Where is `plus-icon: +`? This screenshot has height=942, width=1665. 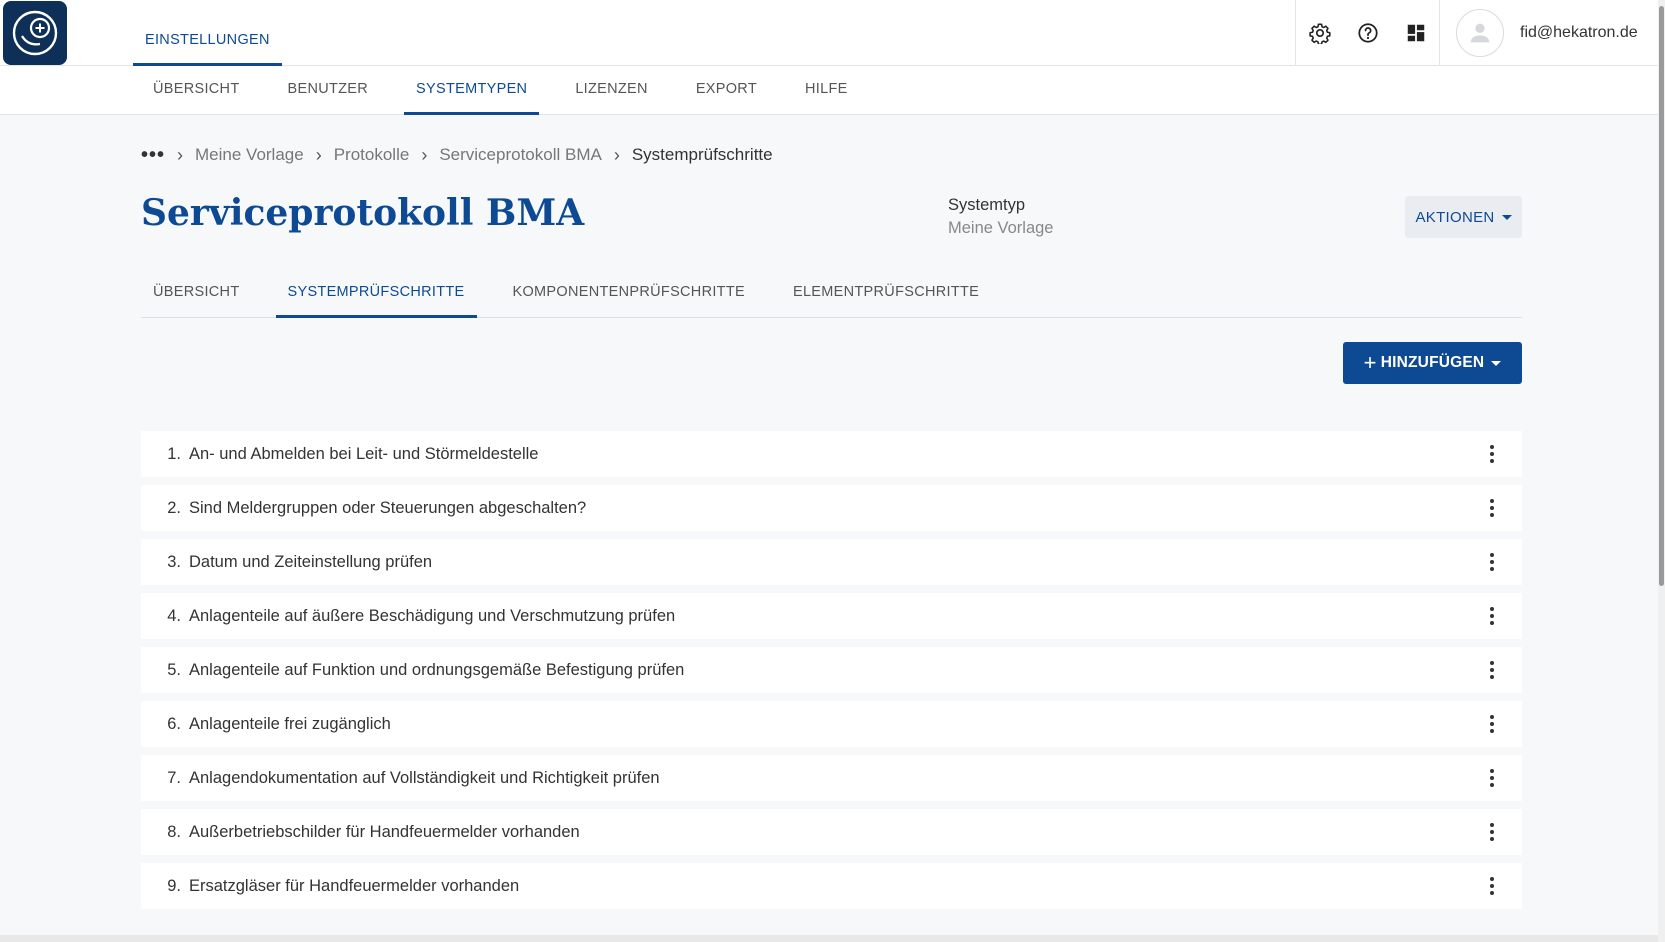
plus-icon: + is located at coordinates (1370, 362).